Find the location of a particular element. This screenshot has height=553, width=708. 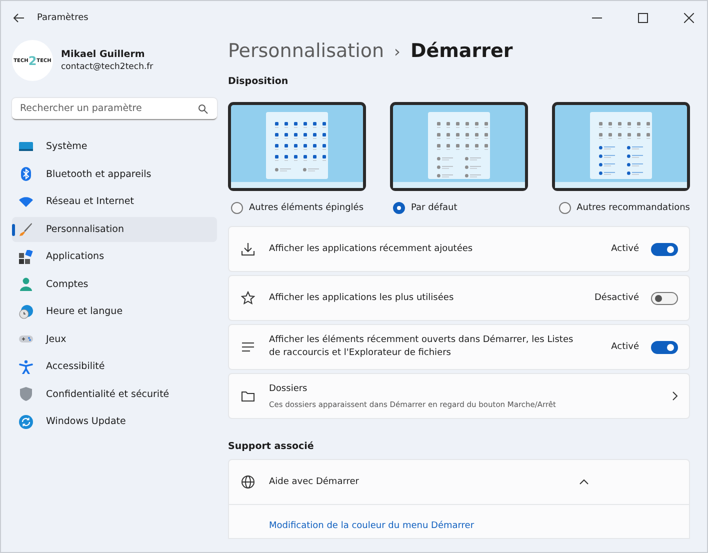

back-arrow-icon is located at coordinates (19, 17).